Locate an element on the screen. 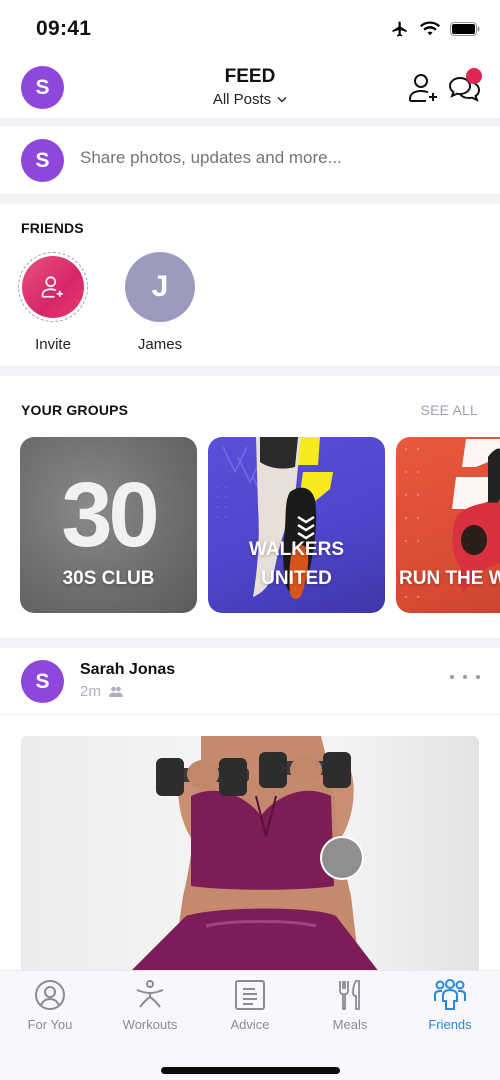 The width and height of the screenshot is (500, 1080). friend-avatar: J is located at coordinates (160, 287).